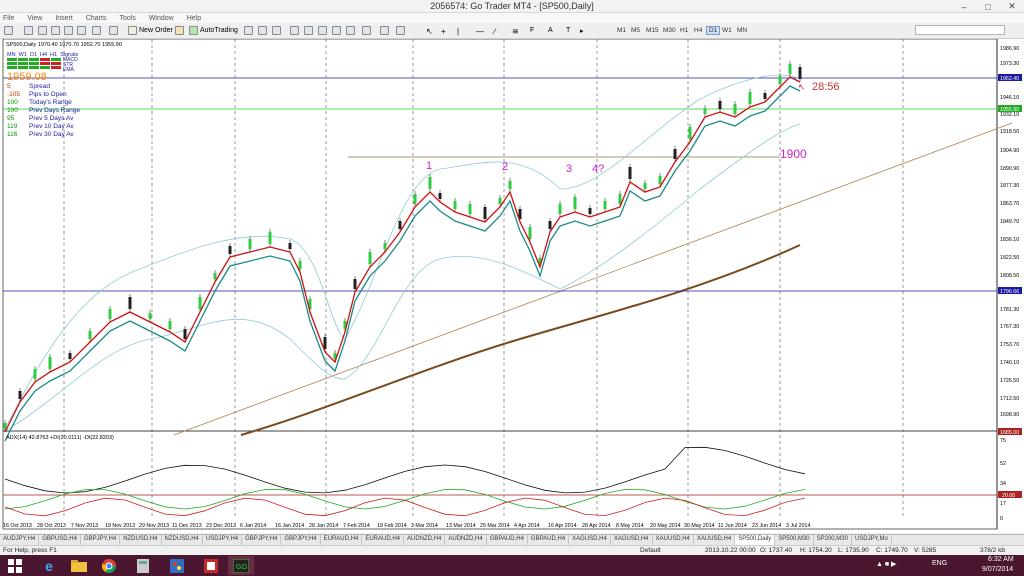 The width and height of the screenshot is (1024, 576). What do you see at coordinates (179, 30) in the screenshot?
I see `metaeditor-icon` at bounding box center [179, 30].